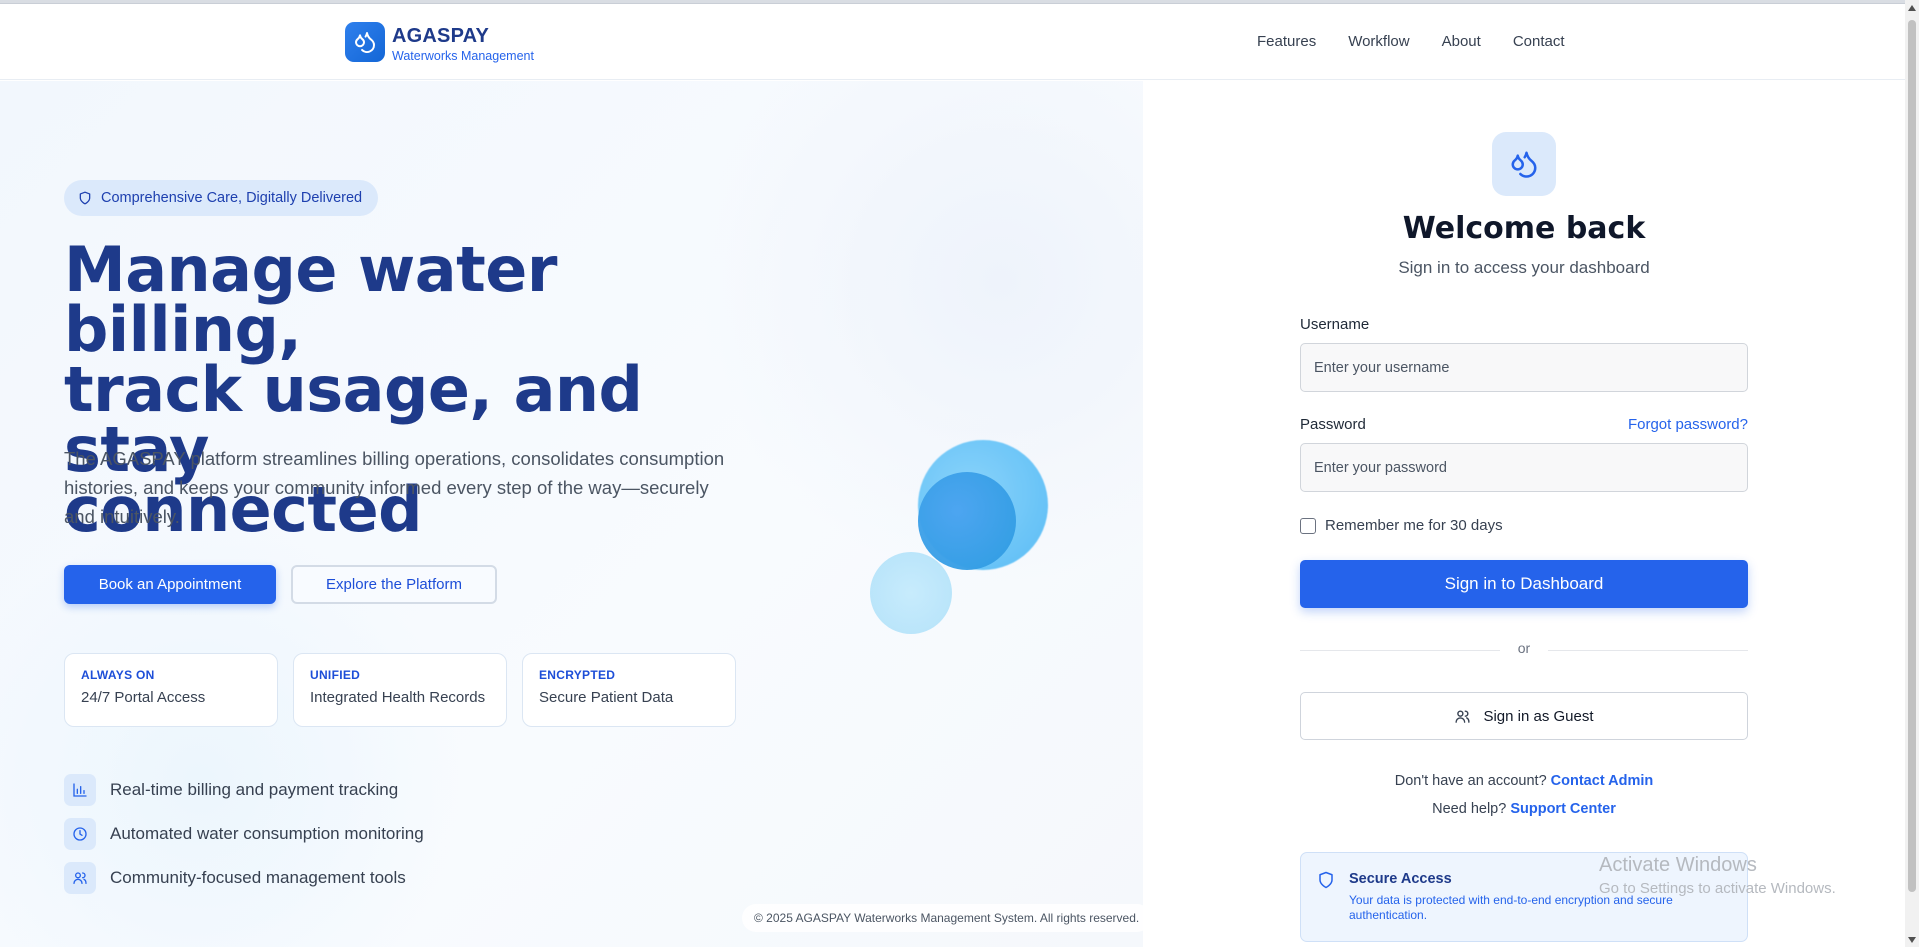  Describe the element at coordinates (310, 299) in the screenshot. I see `hero-title-line-1: Manage water billing,` at that location.